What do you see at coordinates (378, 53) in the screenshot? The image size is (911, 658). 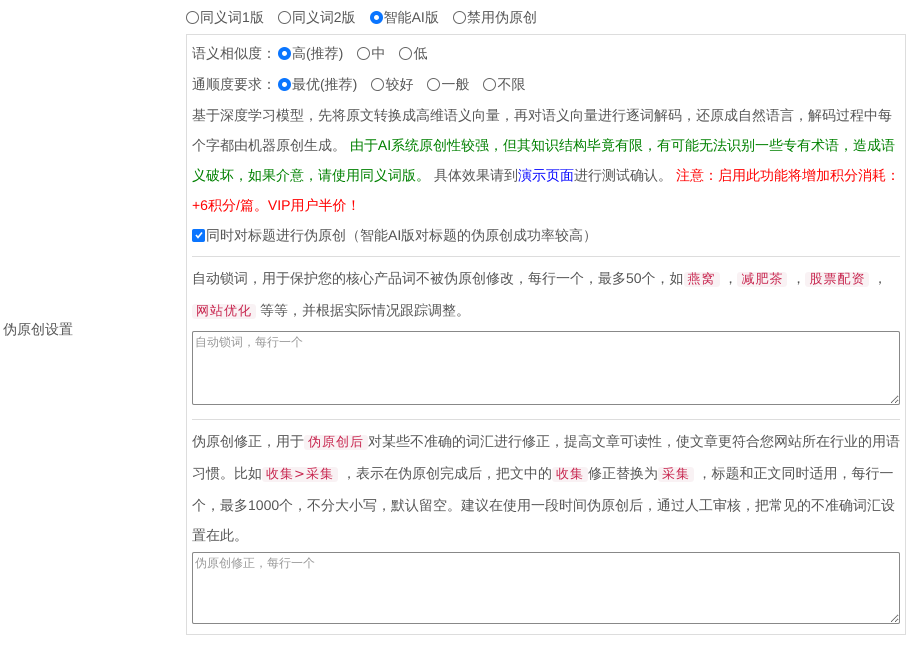 I see `radio-label: 中` at bounding box center [378, 53].